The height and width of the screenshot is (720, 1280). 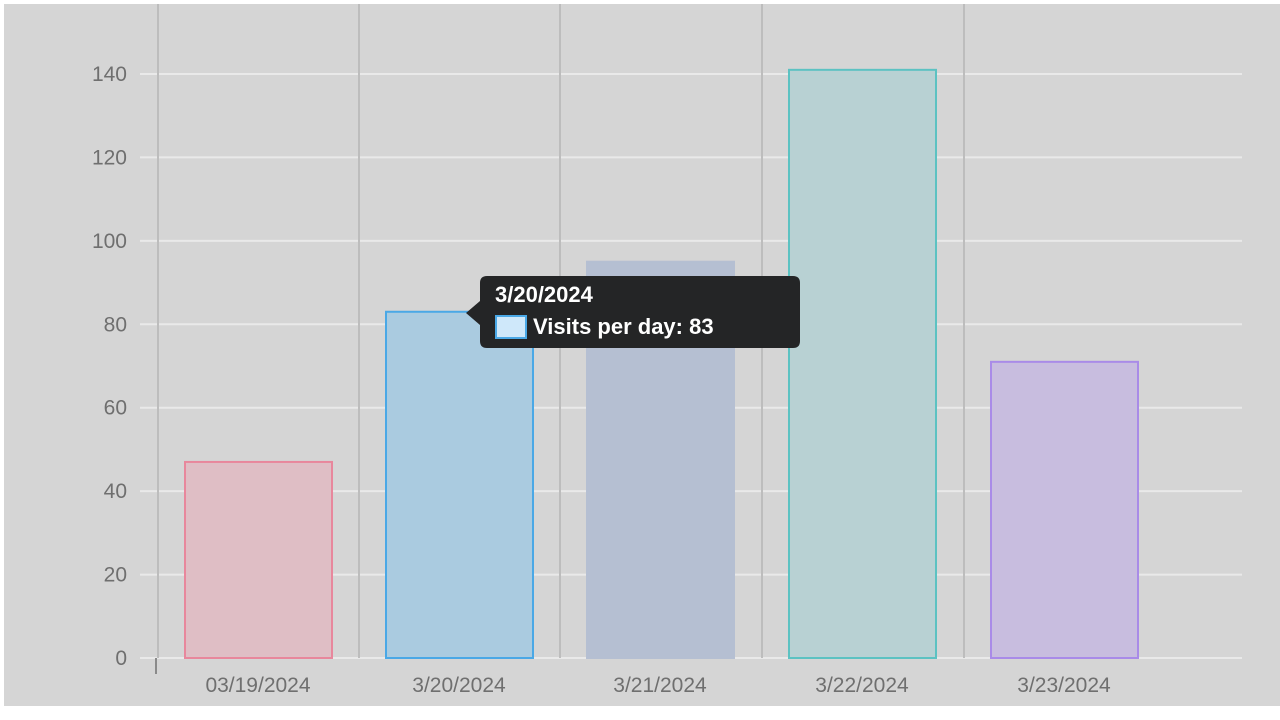 I want to click on y-tick-label: 120, so click(x=109, y=157).